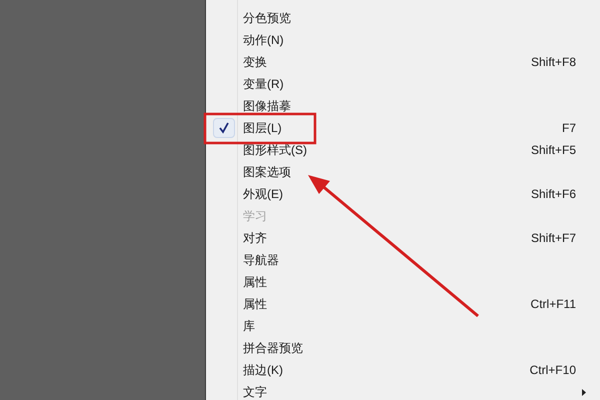  What do you see at coordinates (403, 40) in the screenshot?
I see `menu-item: 动作(N)` at bounding box center [403, 40].